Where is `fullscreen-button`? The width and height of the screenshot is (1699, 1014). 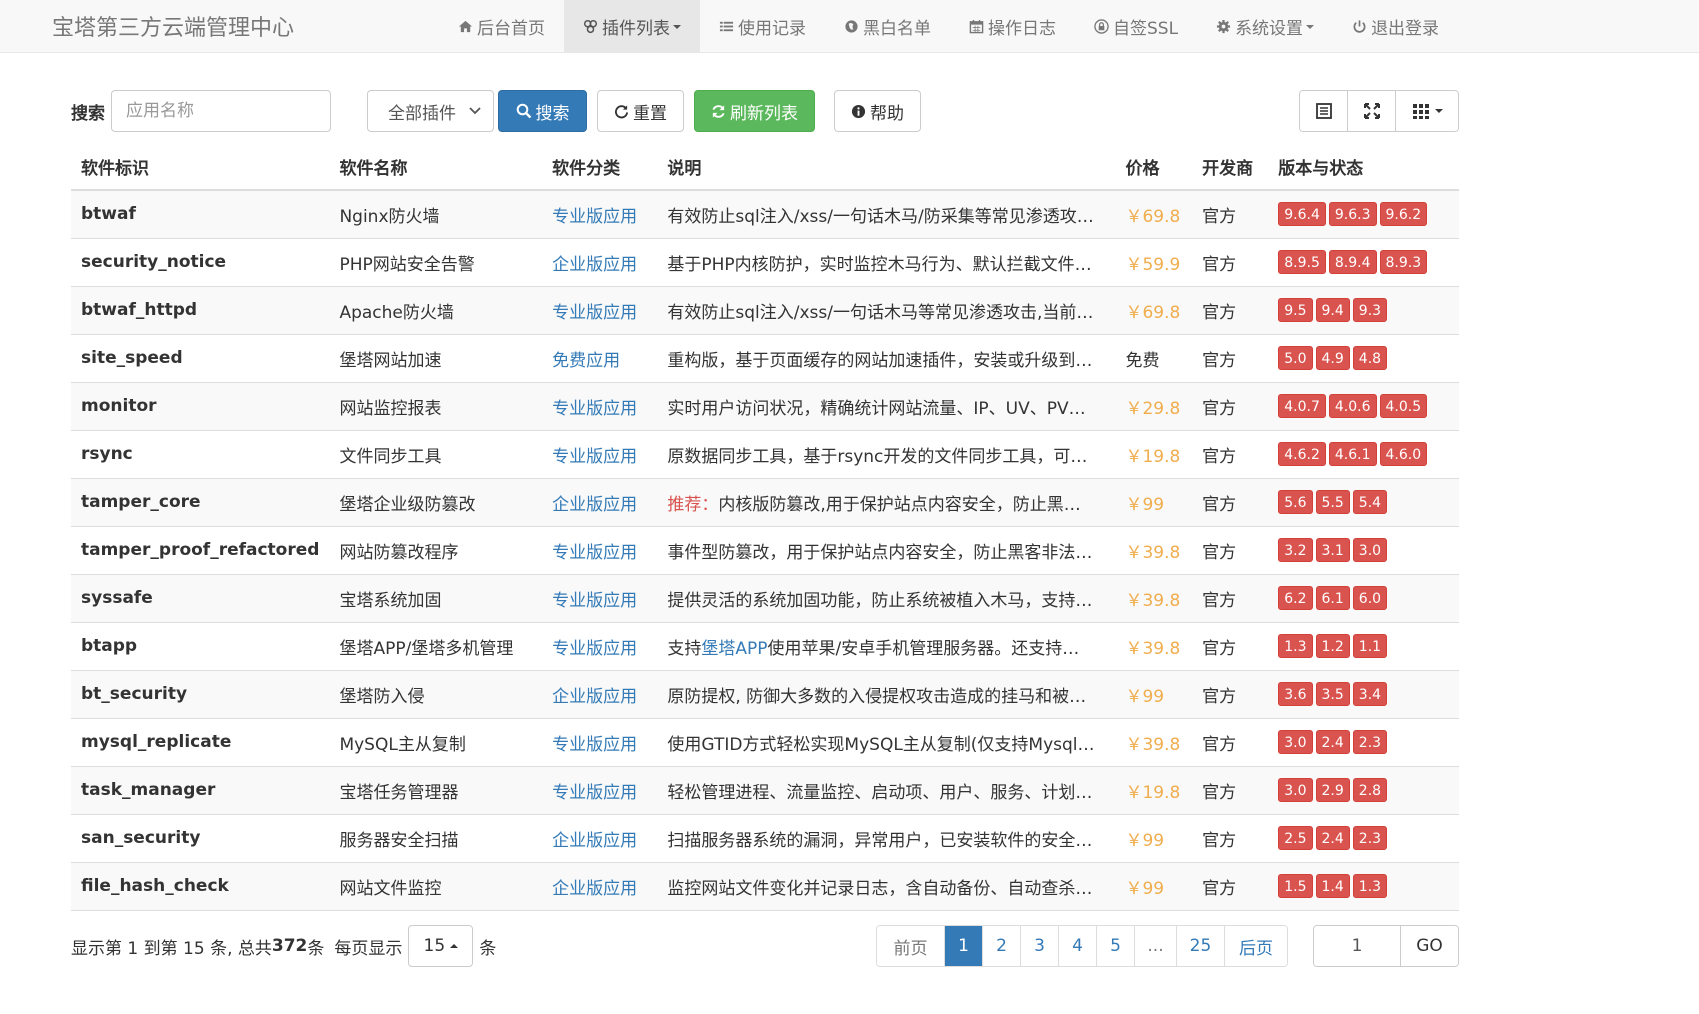
fullscreen-button is located at coordinates (1372, 111).